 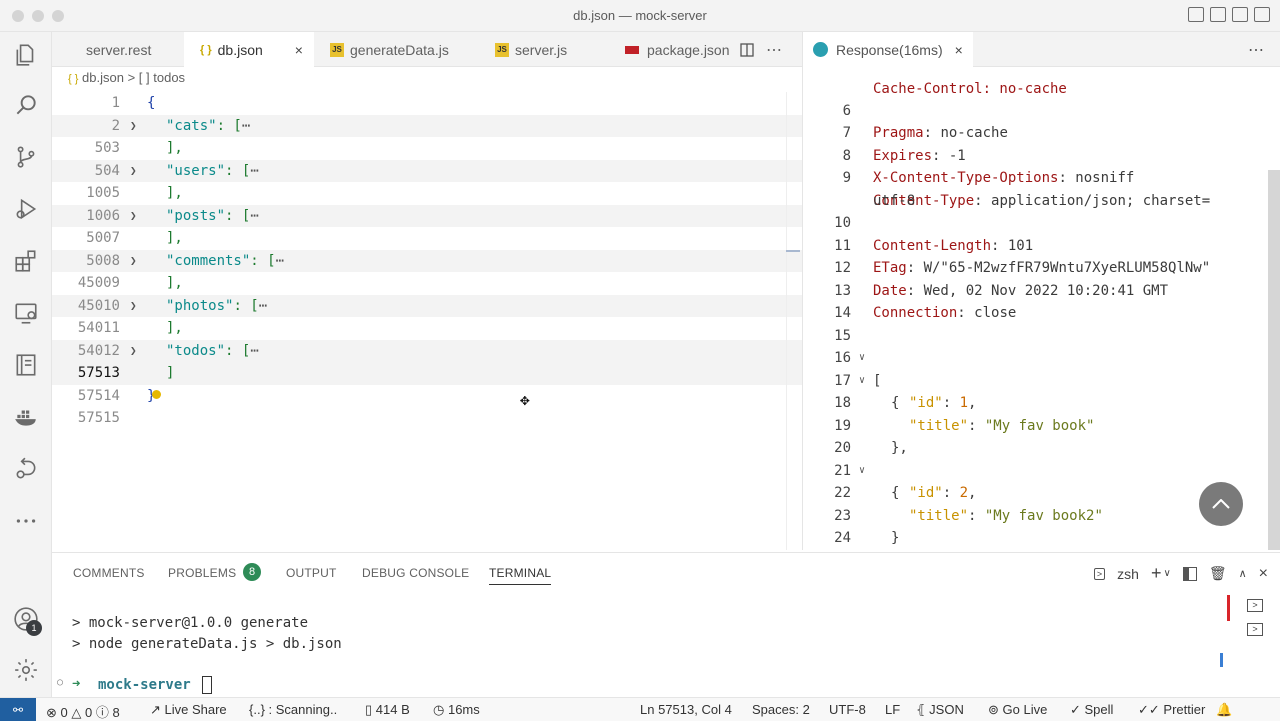 I want to click on tab-comments: COMMENTS, so click(x=109, y=573).